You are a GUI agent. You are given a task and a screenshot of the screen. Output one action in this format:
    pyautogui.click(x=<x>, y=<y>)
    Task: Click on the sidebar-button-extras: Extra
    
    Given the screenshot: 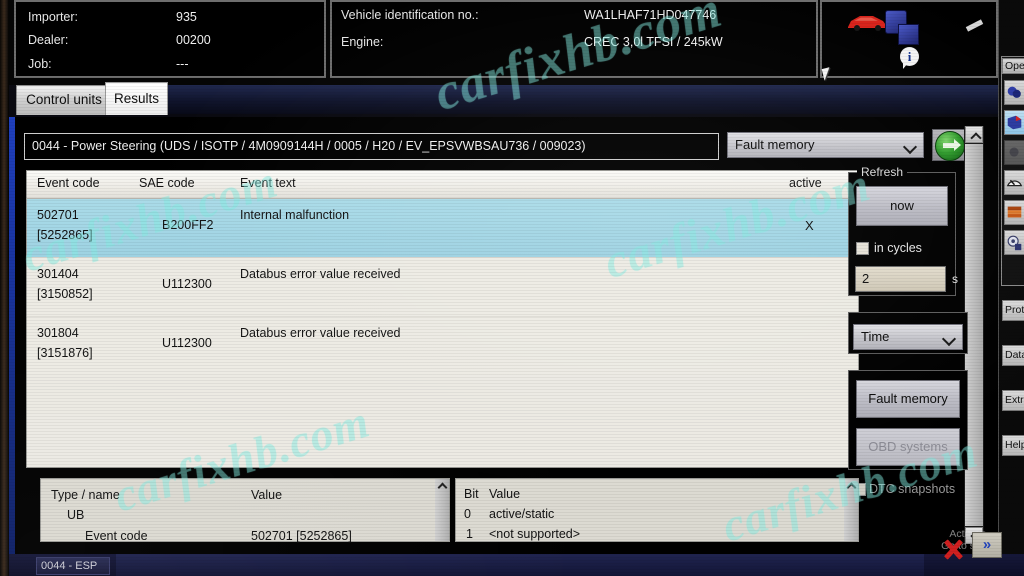 What is the action you would take?
    pyautogui.click(x=1013, y=400)
    